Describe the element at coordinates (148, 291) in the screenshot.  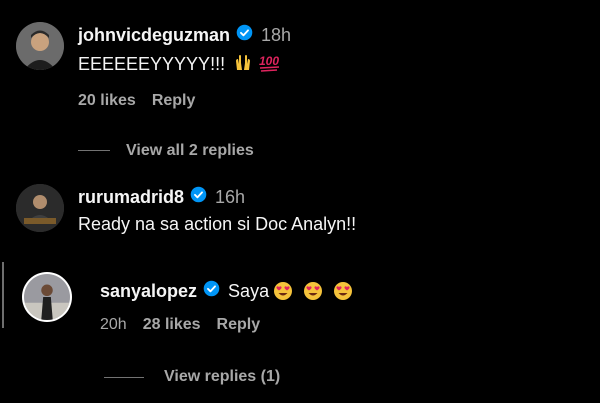
I see `reply-username: sanyalopez` at that location.